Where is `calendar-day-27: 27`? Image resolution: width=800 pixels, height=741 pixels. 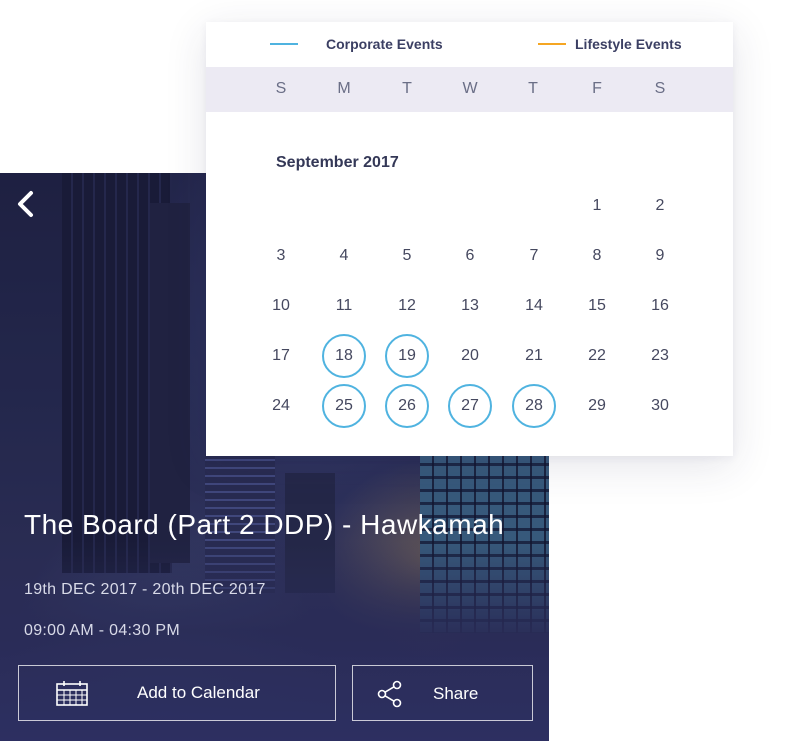
calendar-day-27: 27 is located at coordinates (470, 406).